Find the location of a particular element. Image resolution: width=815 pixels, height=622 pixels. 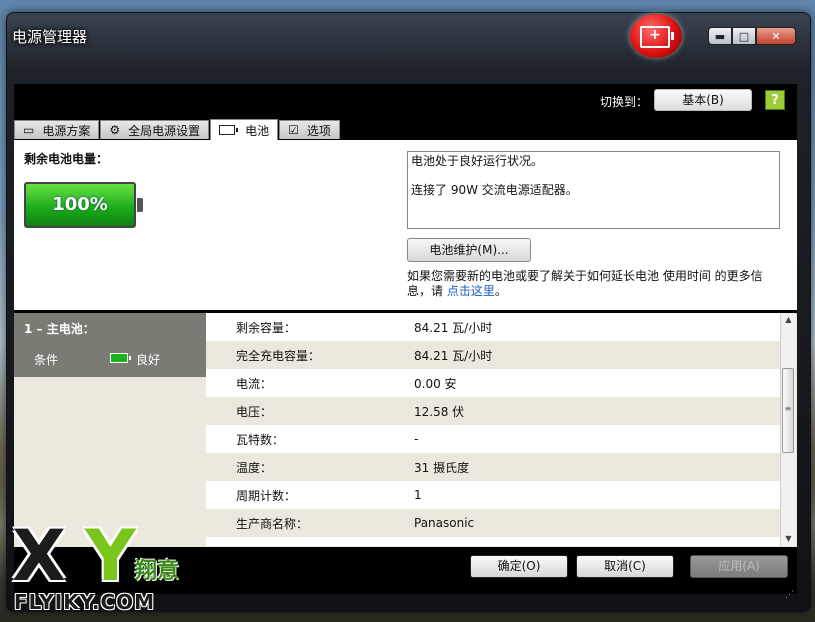

watermark-url: FLYIKY.COM is located at coordinates (85, 602).